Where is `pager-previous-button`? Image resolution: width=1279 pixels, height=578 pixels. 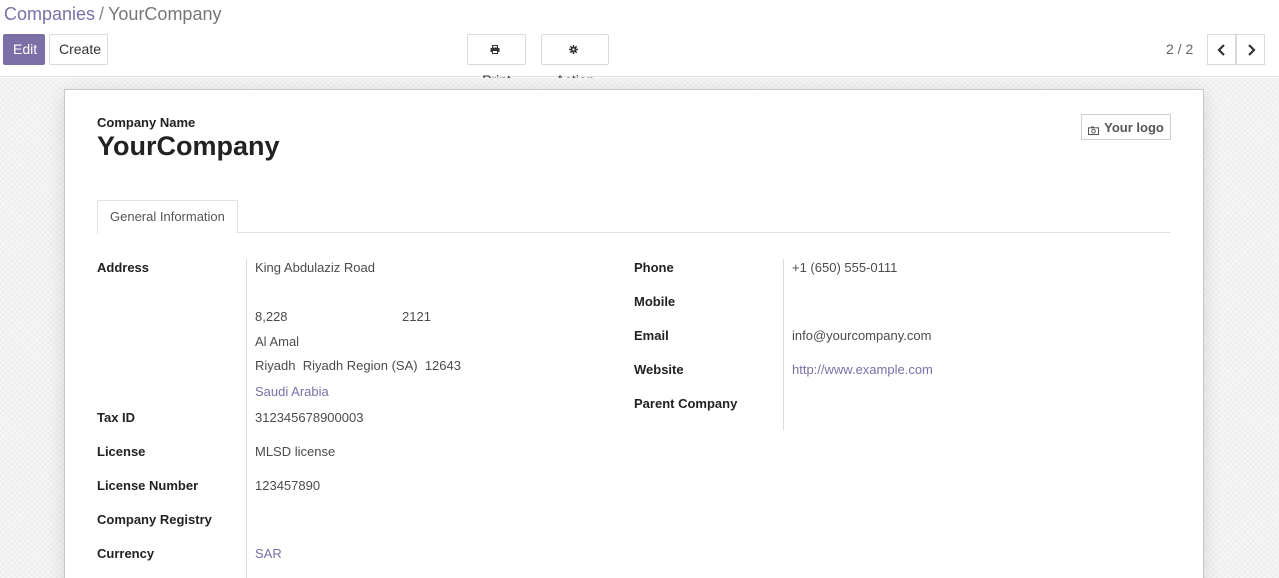 pager-previous-button is located at coordinates (1221, 49).